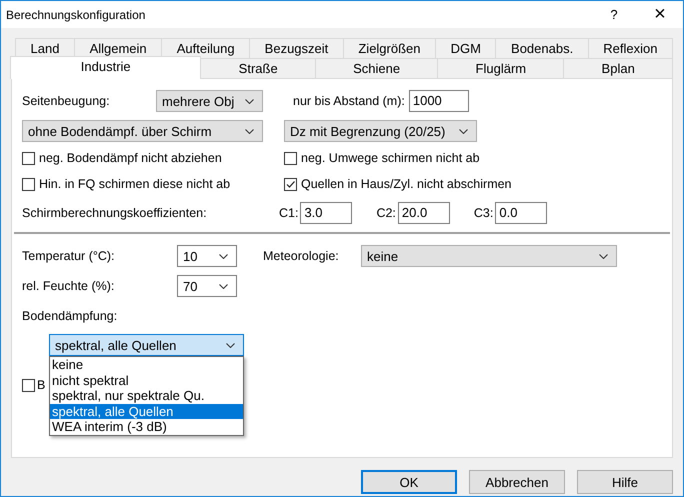  What do you see at coordinates (390, 158) in the screenshot?
I see `checkbox-label: neg. Umwege schirmen nicht ab` at bounding box center [390, 158].